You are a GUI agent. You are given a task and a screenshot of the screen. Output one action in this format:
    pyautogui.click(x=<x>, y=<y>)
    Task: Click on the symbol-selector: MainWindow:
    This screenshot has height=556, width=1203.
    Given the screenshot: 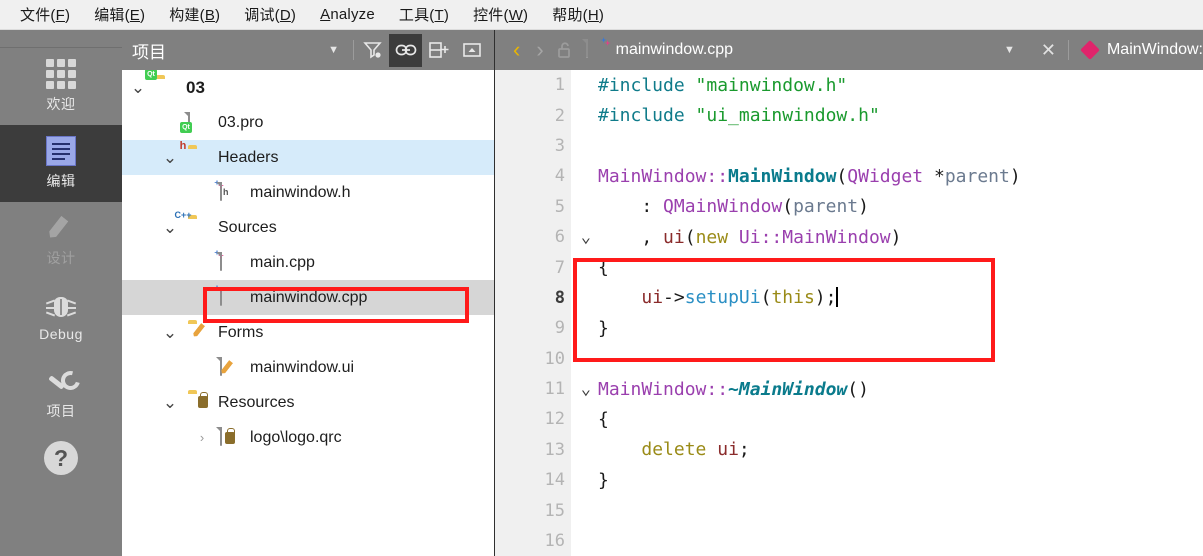 What is the action you would take?
    pyautogui.click(x=1155, y=50)
    